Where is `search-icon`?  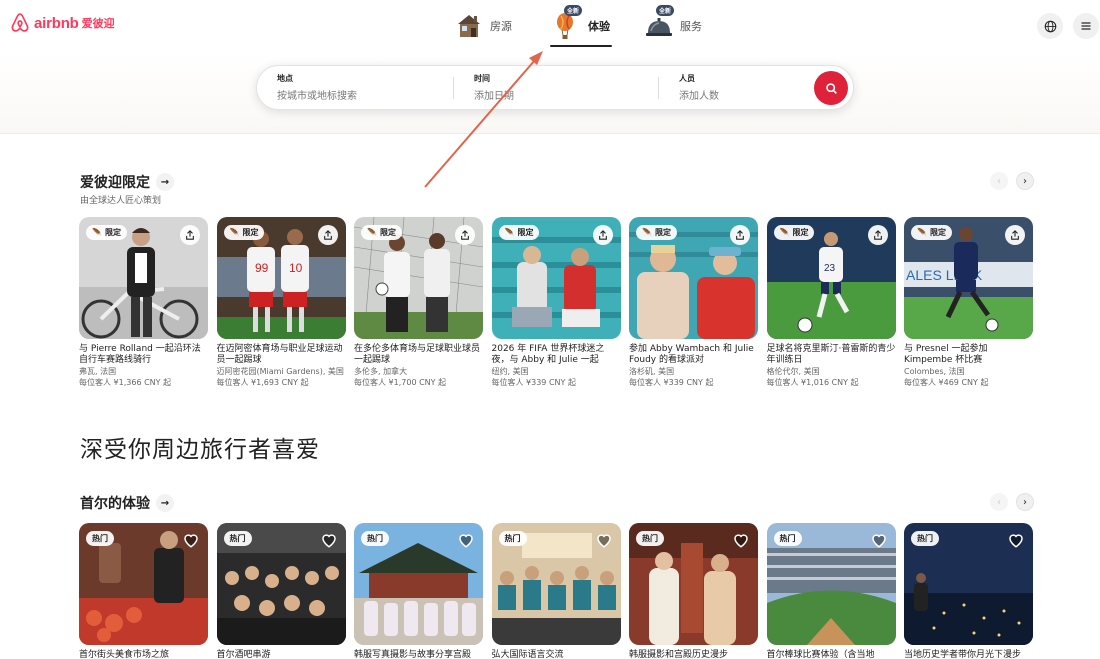 search-icon is located at coordinates (831, 88).